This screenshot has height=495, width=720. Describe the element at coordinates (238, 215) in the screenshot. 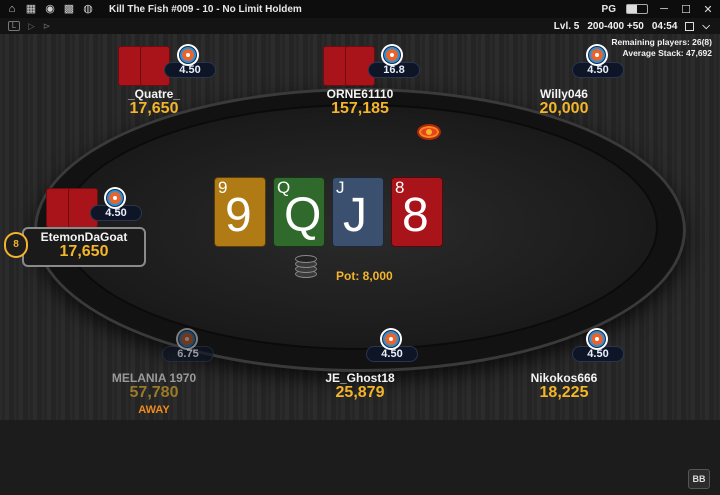

I see `card-rank: 9` at that location.